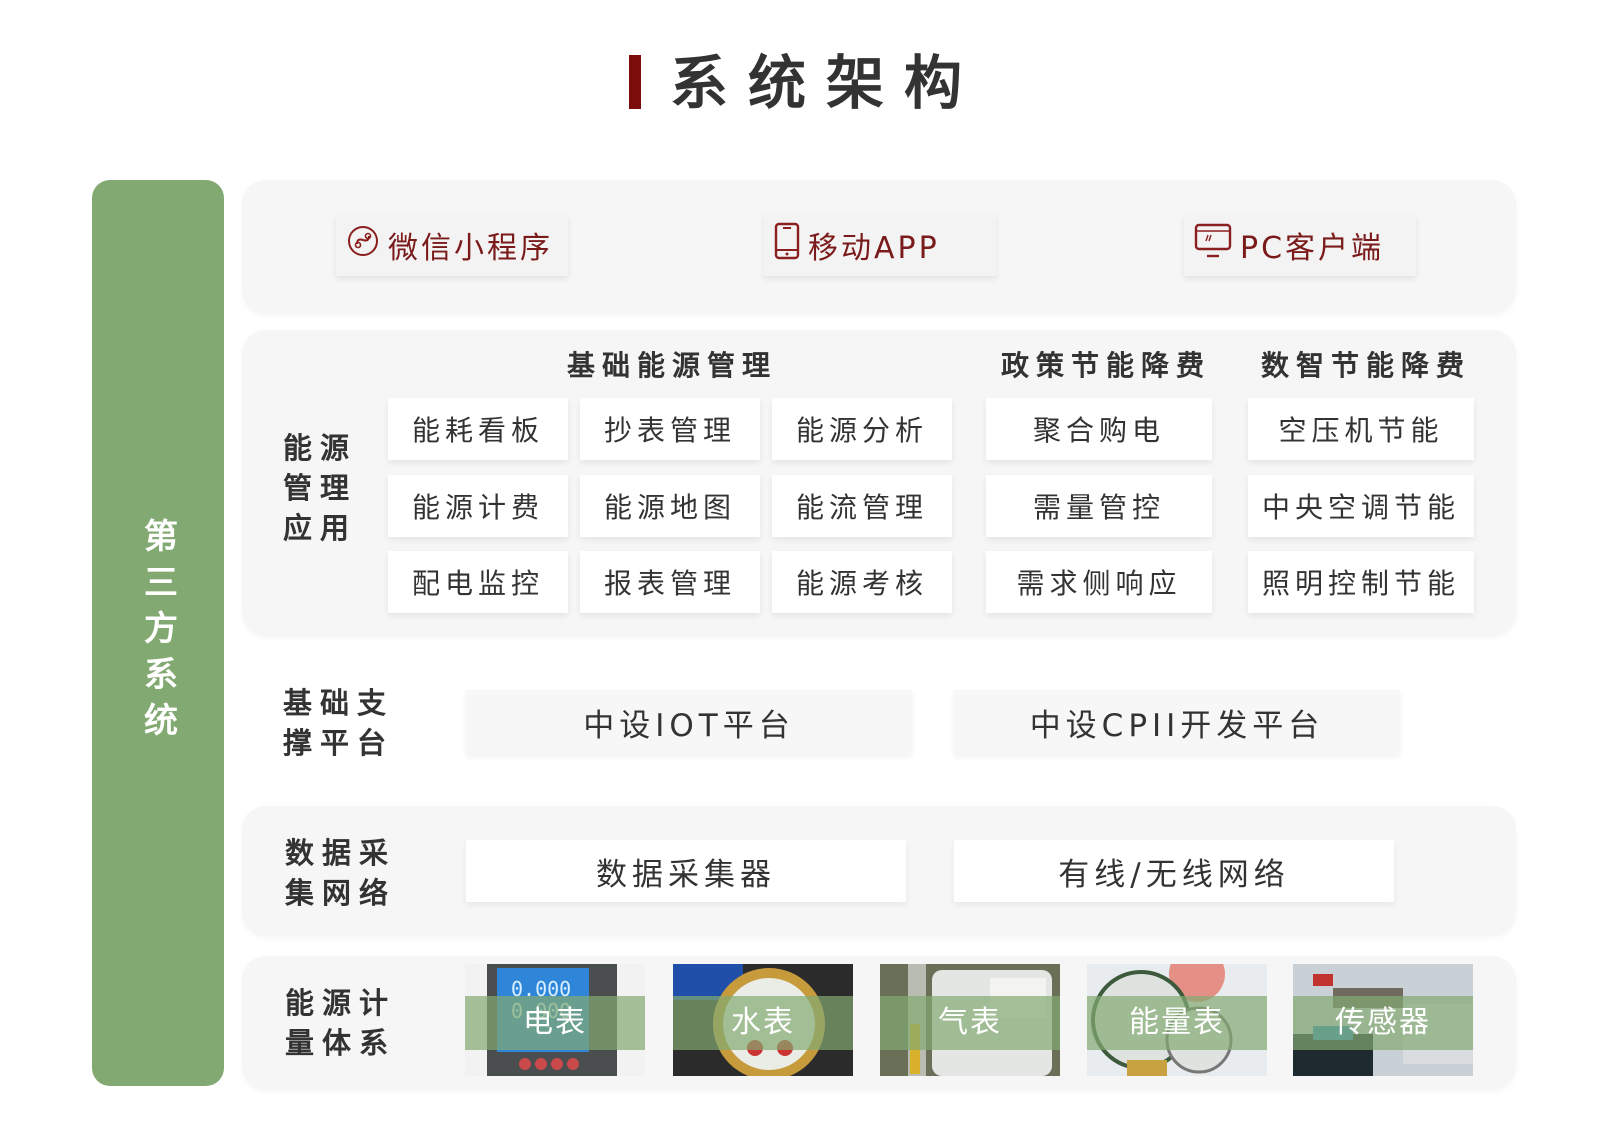 The image size is (1600, 1122). I want to click on app-tile: 能源考核, so click(862, 582).